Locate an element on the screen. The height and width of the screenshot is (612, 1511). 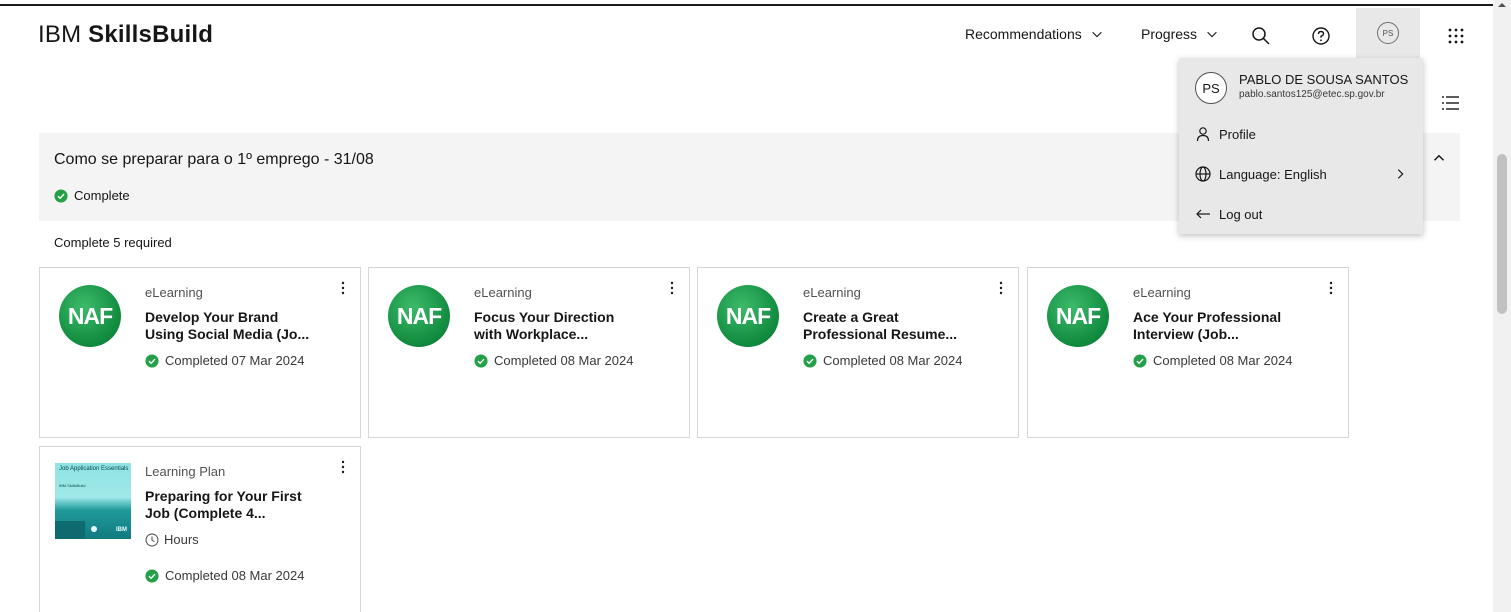
nav-progress-label: Progress is located at coordinates (1169, 34).